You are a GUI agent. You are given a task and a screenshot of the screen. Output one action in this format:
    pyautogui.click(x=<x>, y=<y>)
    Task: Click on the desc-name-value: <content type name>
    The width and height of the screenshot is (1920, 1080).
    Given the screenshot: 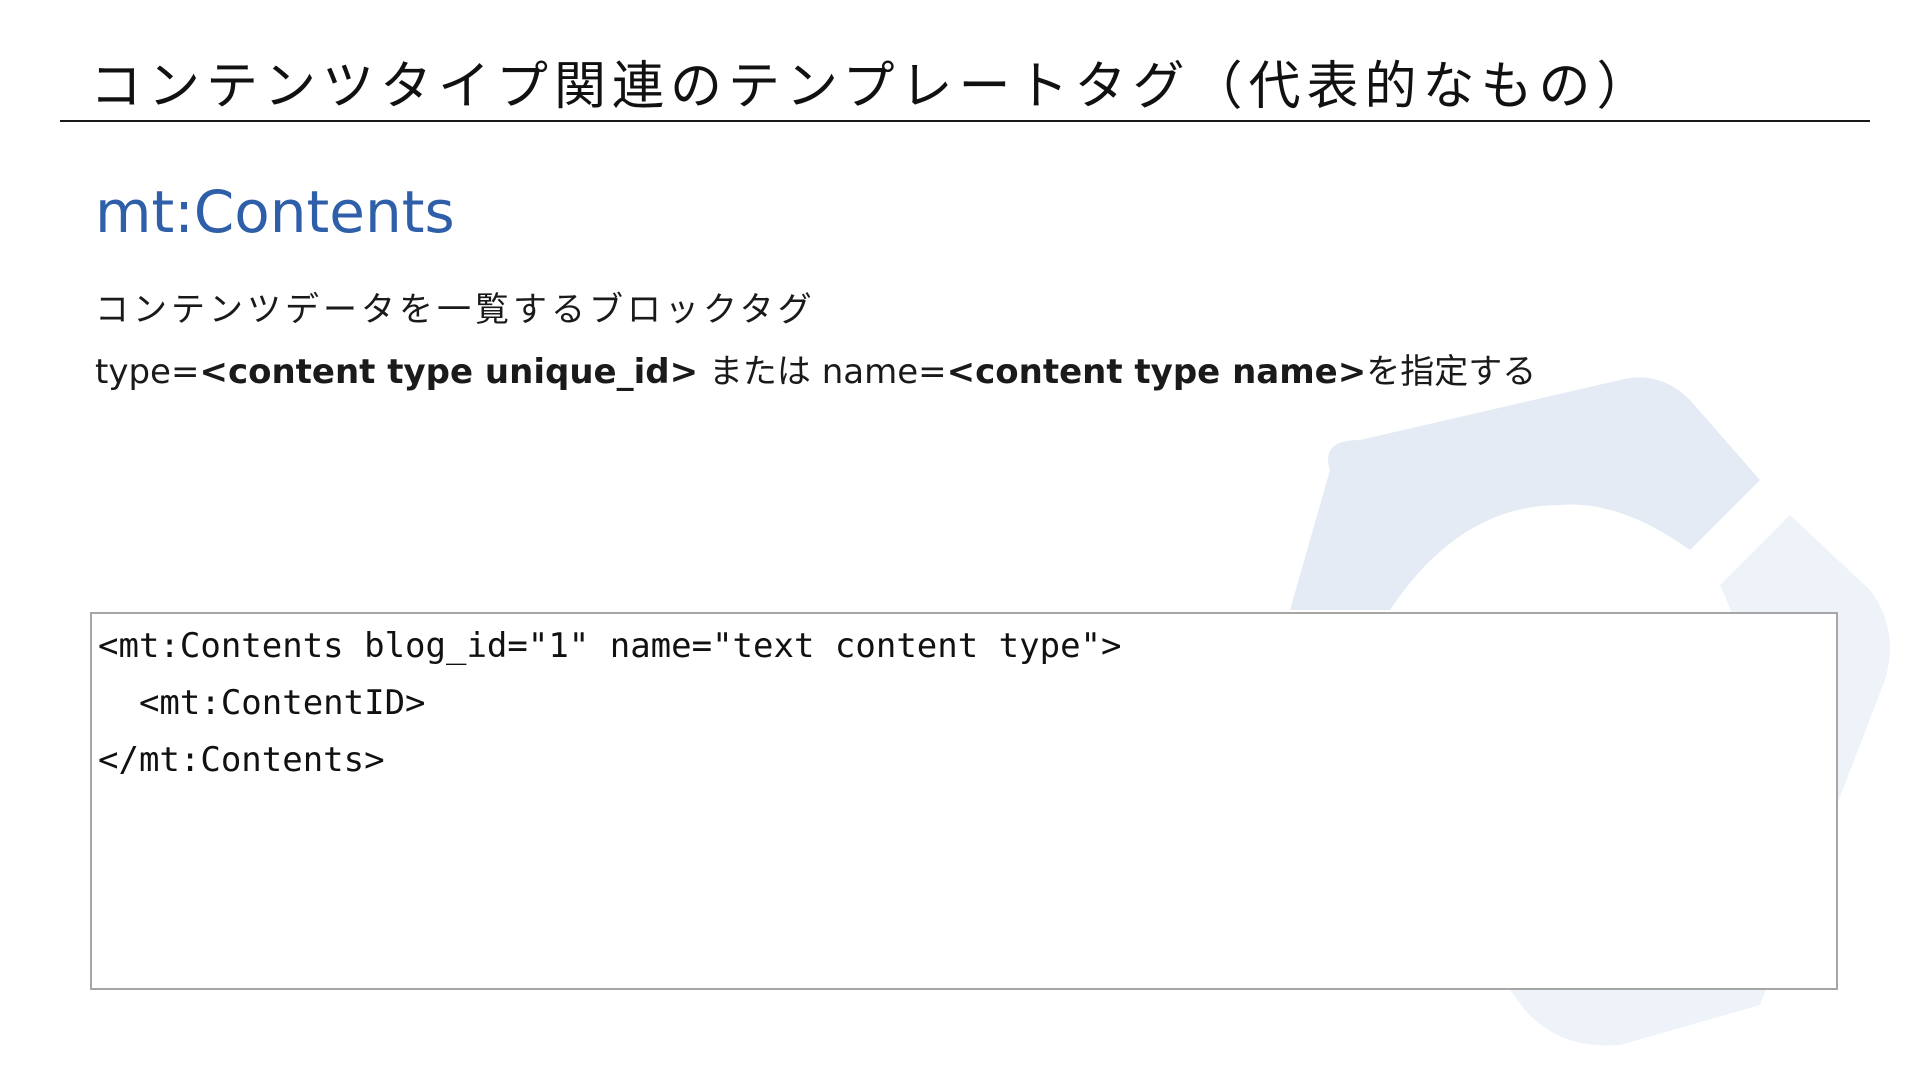 What is the action you would take?
    pyautogui.click(x=1156, y=372)
    